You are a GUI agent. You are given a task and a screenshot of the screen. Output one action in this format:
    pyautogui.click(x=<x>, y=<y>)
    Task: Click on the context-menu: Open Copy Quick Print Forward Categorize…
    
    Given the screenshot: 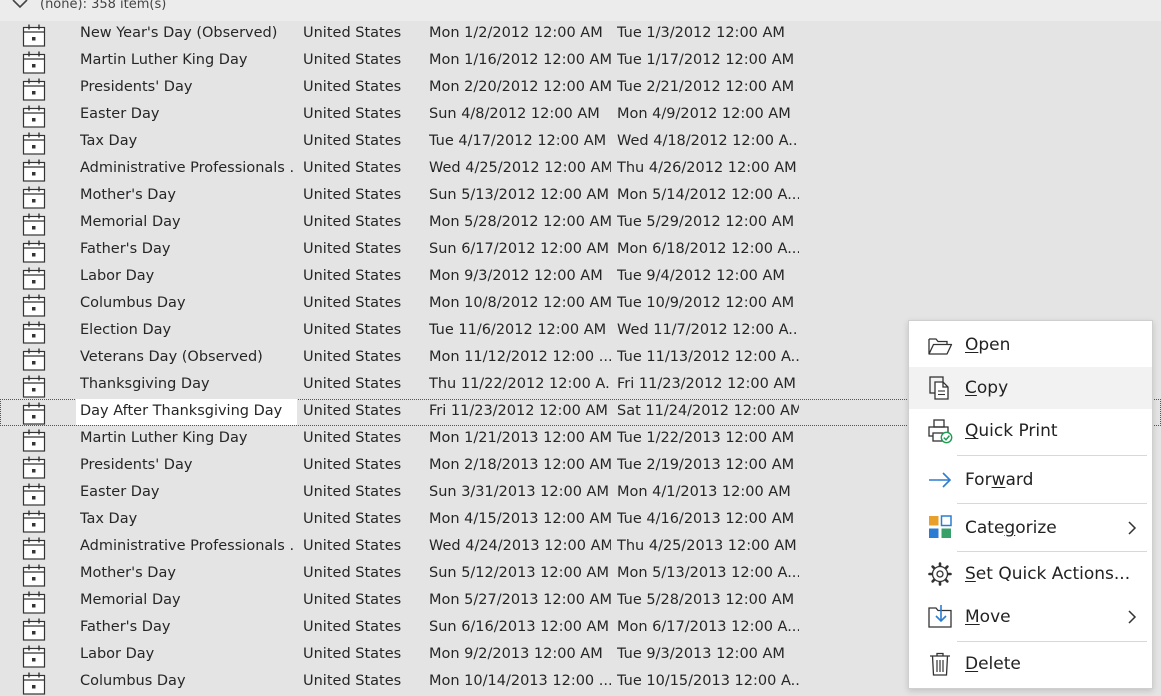 What is the action you would take?
    pyautogui.click(x=1030, y=504)
    